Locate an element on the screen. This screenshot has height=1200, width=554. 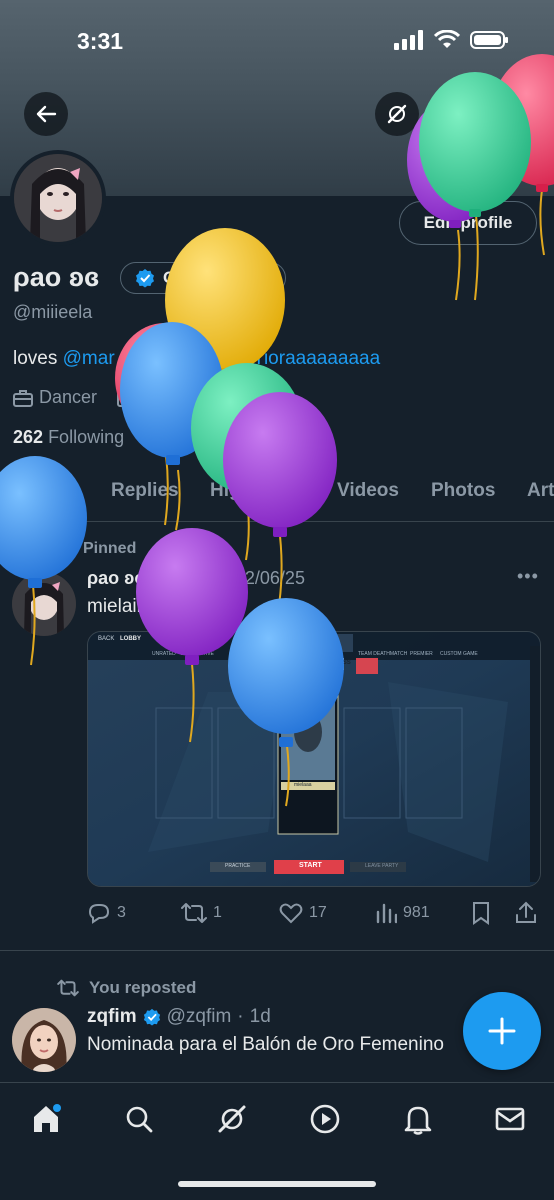
bookmark-button is located at coordinates (481, 913).